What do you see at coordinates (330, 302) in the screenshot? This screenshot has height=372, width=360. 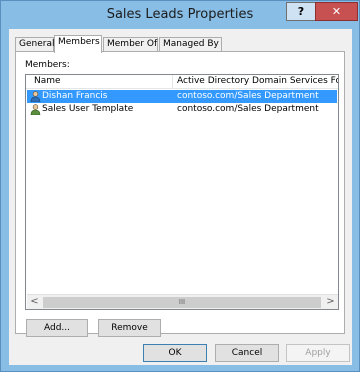 I see `scroll-right-button: >` at bounding box center [330, 302].